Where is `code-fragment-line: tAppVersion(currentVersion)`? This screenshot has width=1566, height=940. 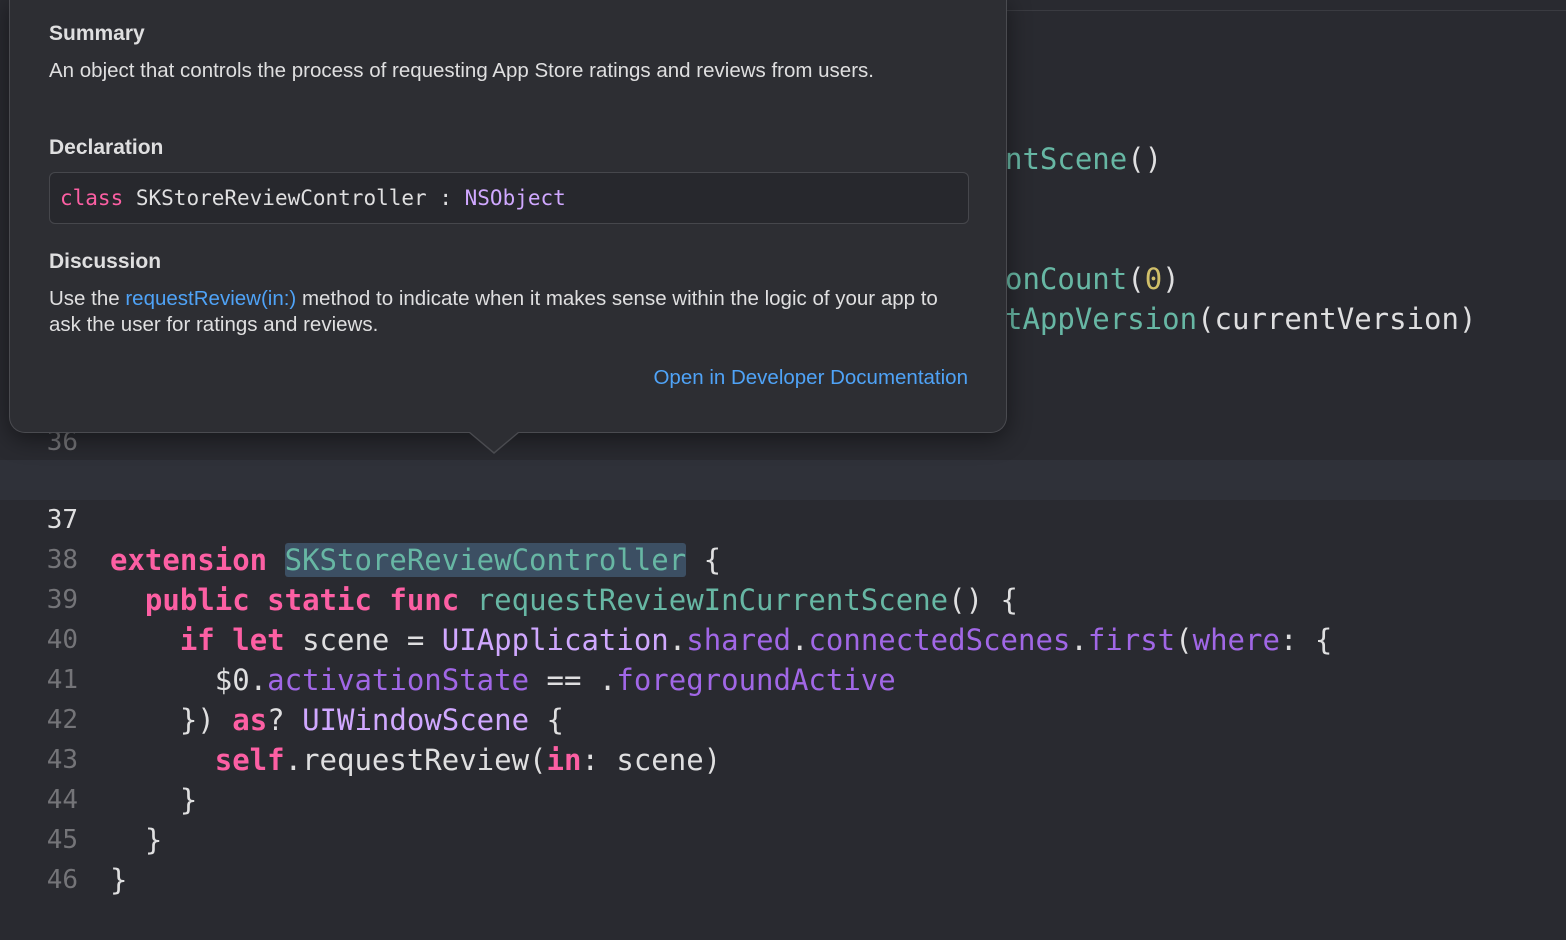 code-fragment-line: tAppVersion(currentVersion) is located at coordinates (1240, 319).